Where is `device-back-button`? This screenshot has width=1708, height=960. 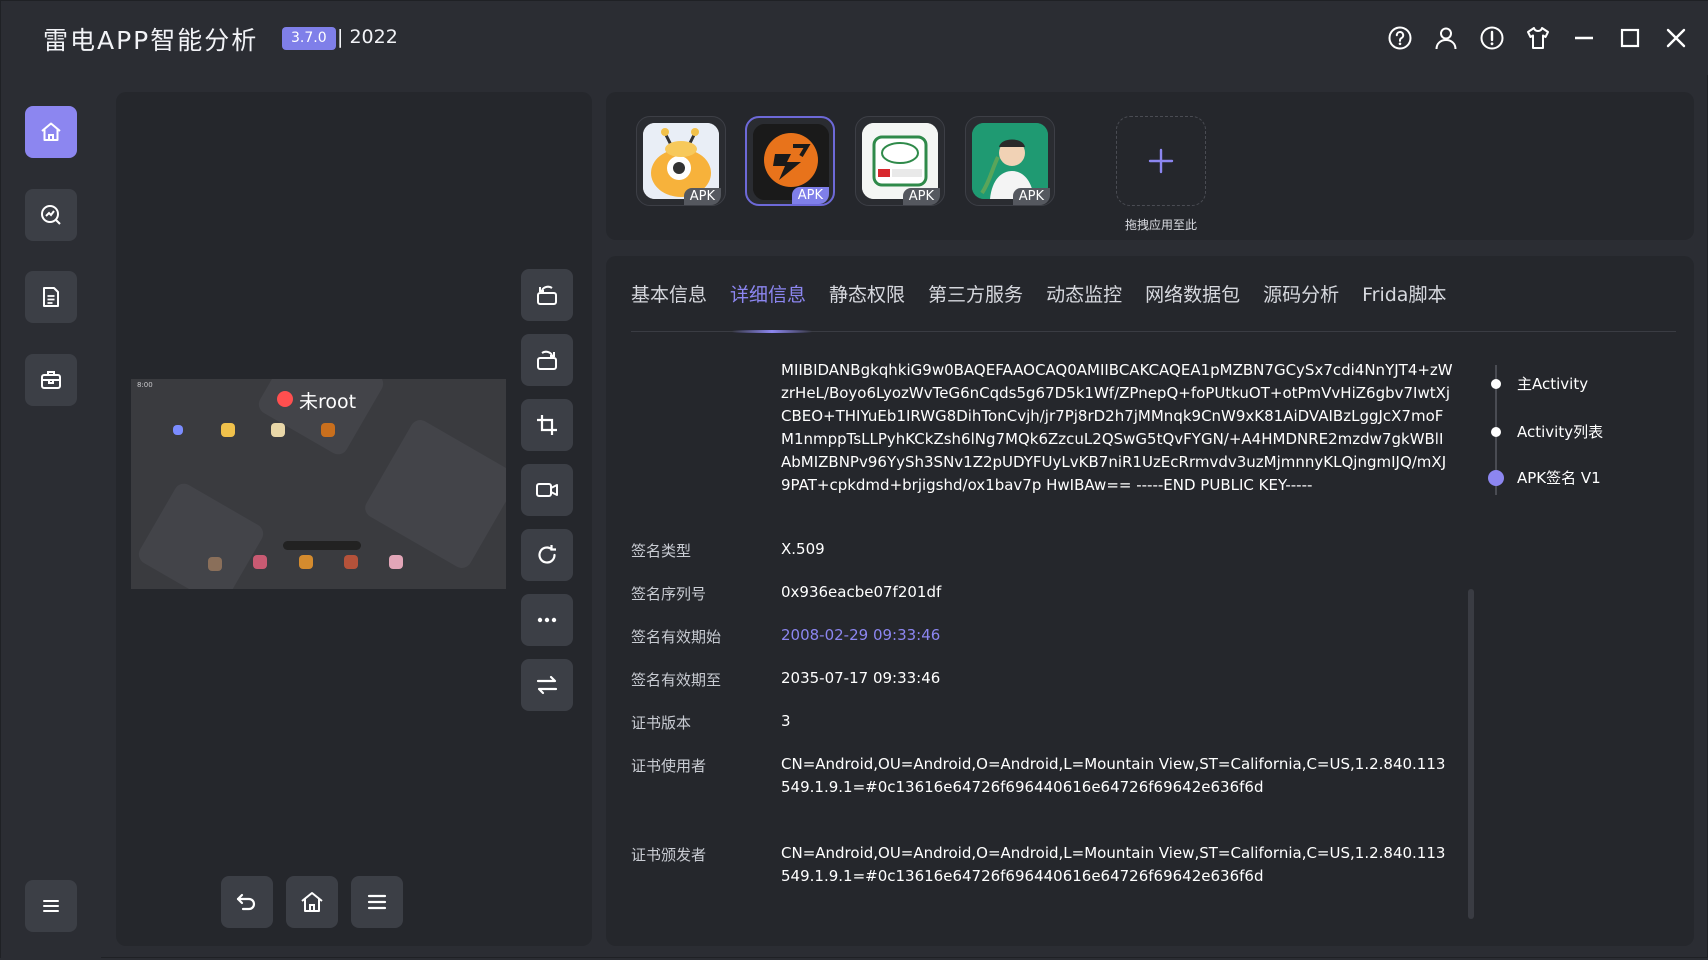 device-back-button is located at coordinates (247, 902).